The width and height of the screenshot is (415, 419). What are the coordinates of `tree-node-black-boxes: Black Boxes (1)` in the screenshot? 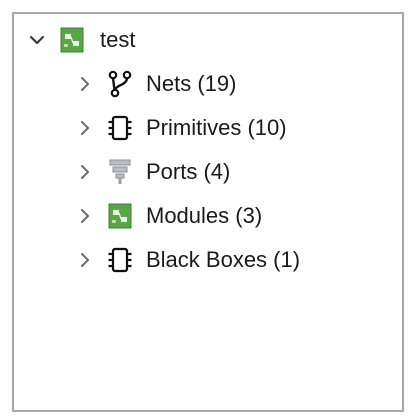 It's located at (187, 260).